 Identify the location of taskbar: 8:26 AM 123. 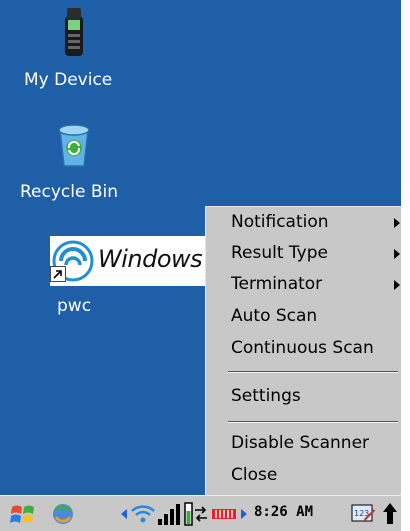
(200, 513).